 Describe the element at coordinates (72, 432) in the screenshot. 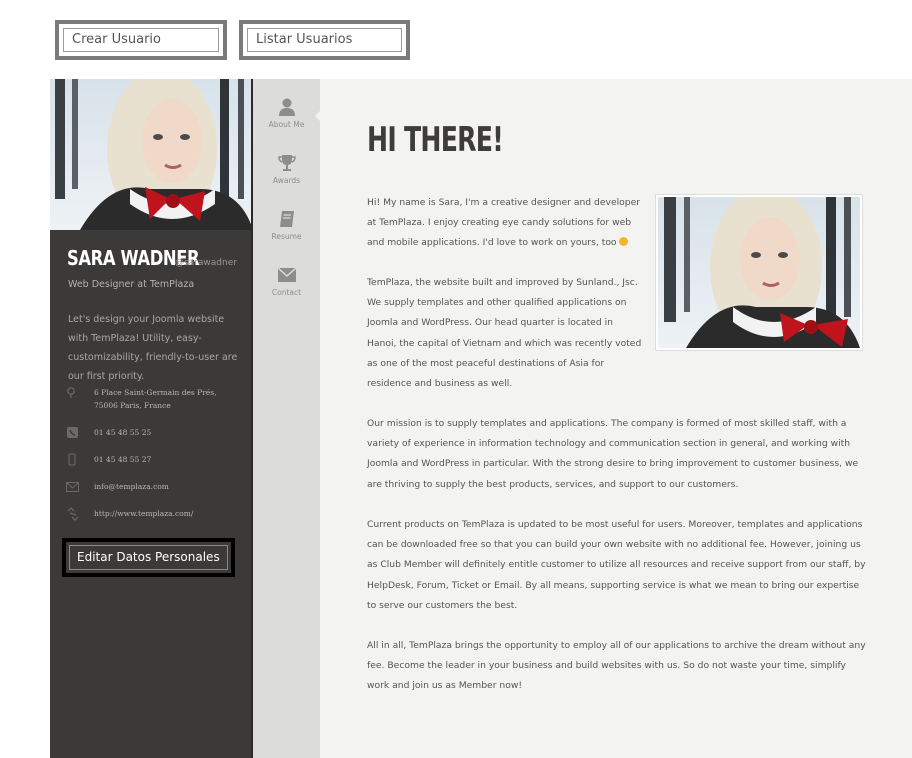

I see `phone-icon` at that location.